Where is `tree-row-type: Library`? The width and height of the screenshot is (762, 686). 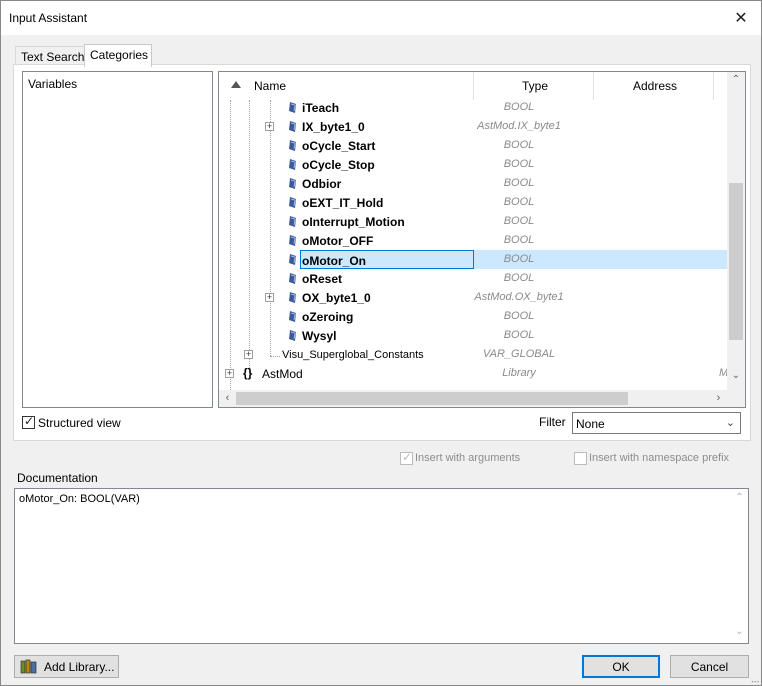
tree-row-type: Library is located at coordinates (519, 373).